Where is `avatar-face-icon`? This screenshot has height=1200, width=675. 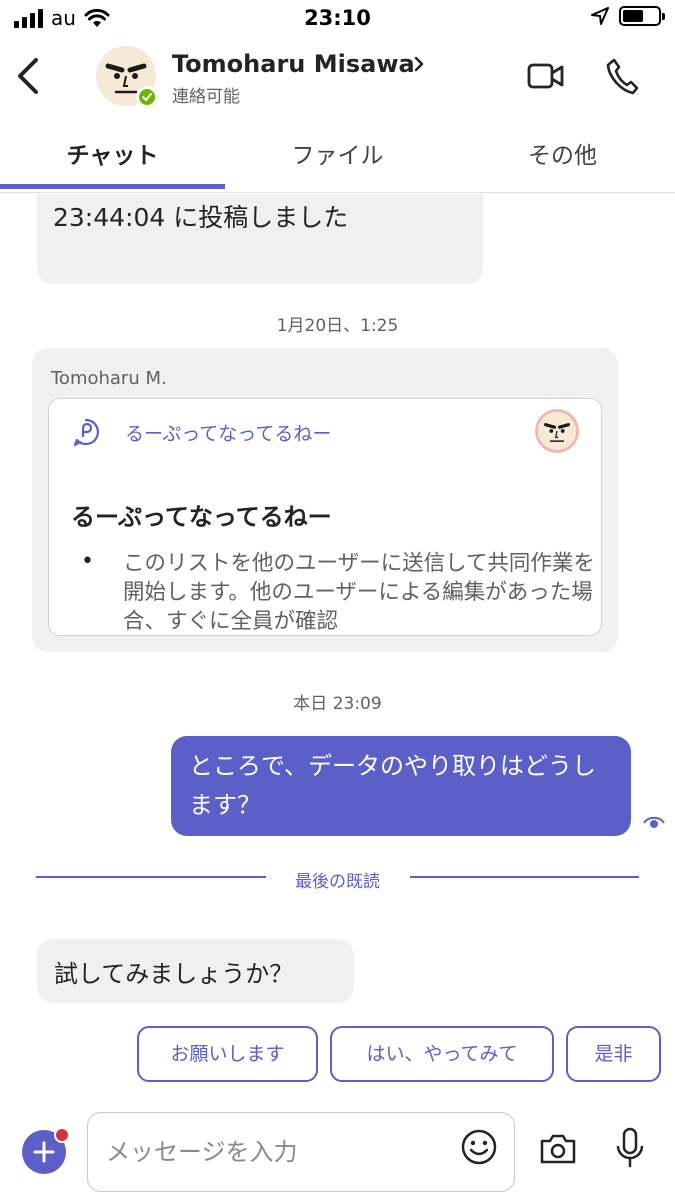
avatar-face-icon is located at coordinates (557, 431).